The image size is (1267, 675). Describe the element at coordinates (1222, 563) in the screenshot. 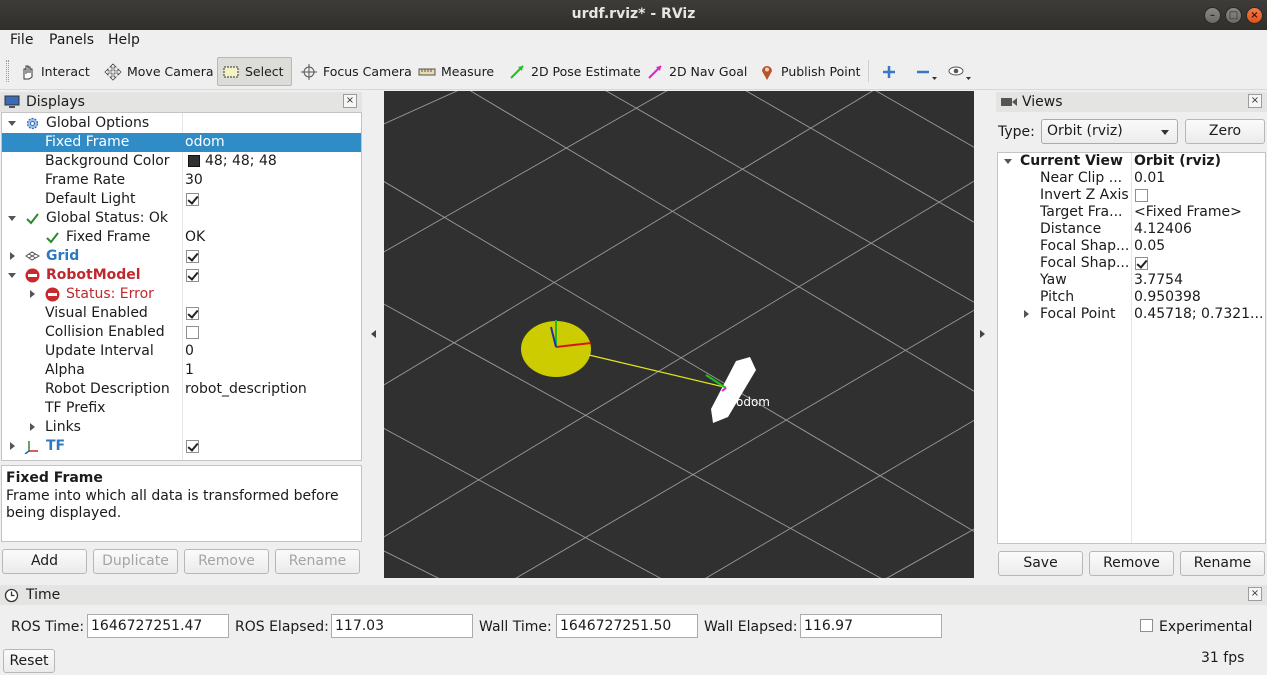

I see `rename-view-button: Rename` at that location.